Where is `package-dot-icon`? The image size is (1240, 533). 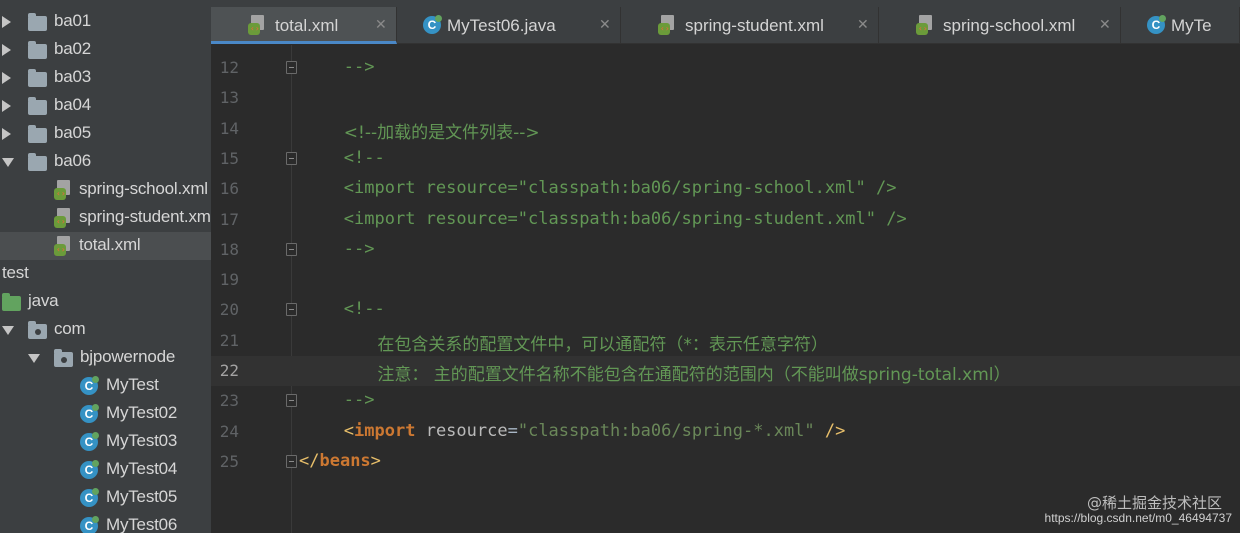
package-dot-icon is located at coordinates (38, 332).